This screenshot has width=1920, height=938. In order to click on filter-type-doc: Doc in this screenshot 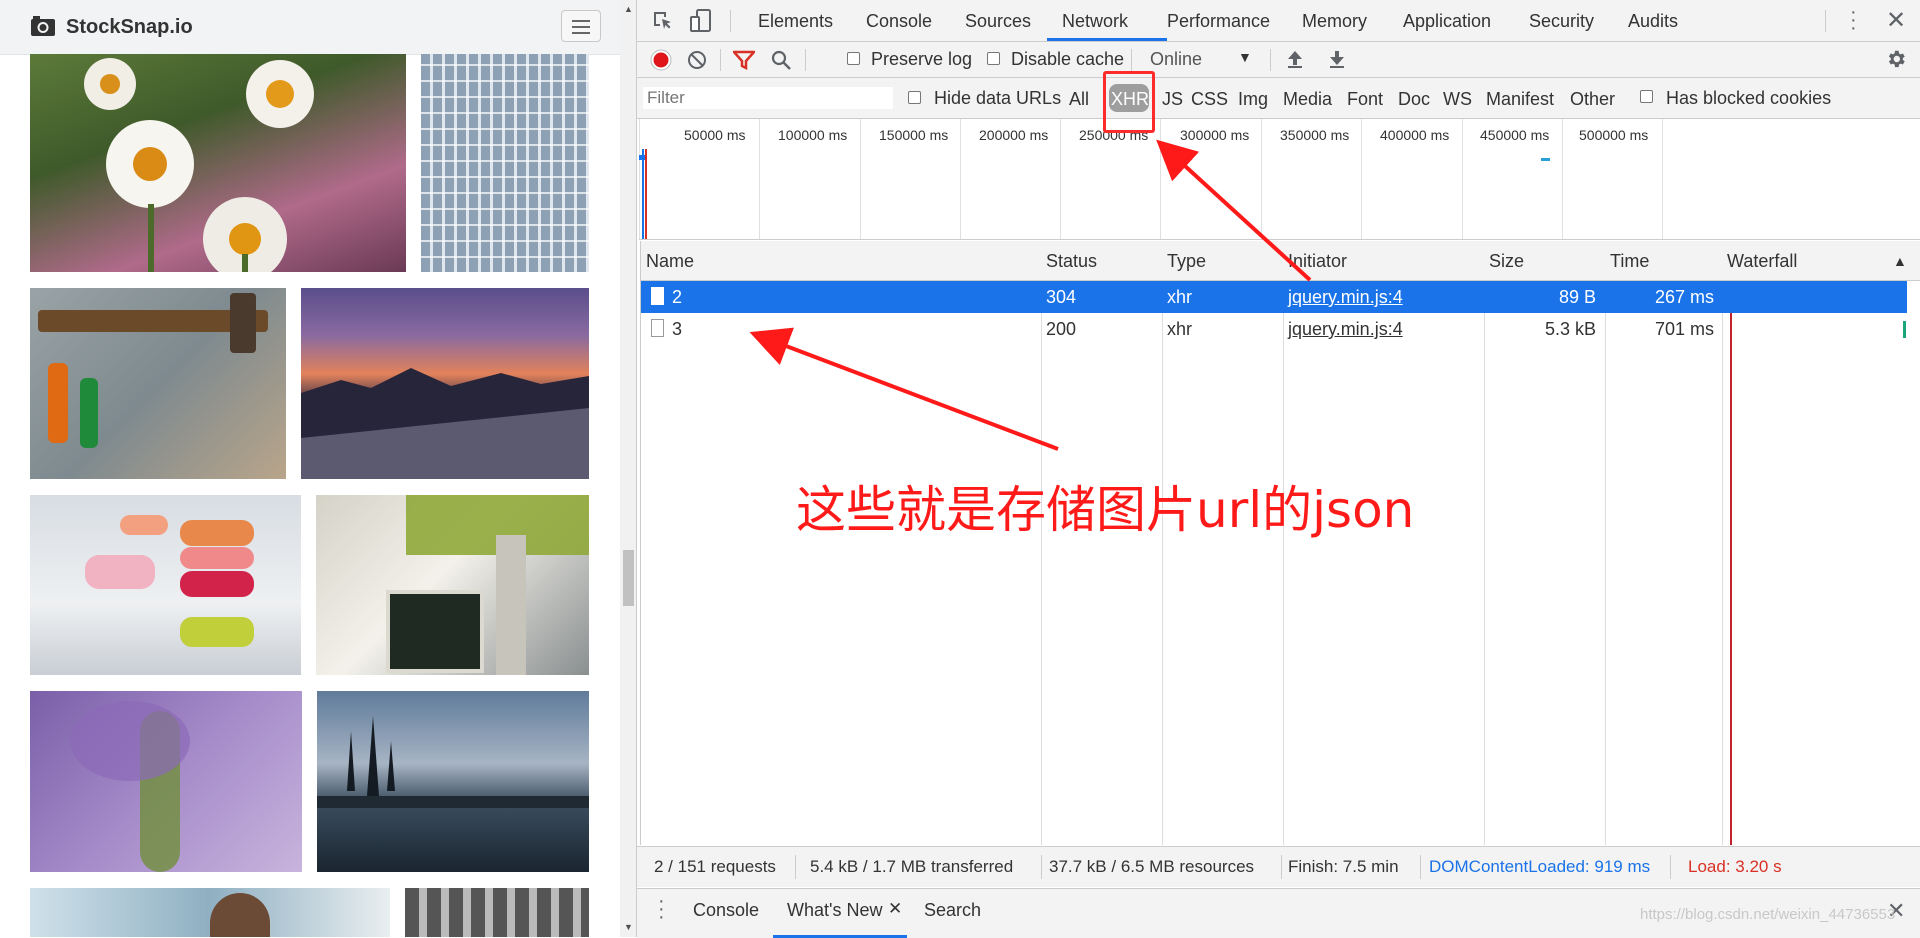, I will do `click(1414, 99)`.